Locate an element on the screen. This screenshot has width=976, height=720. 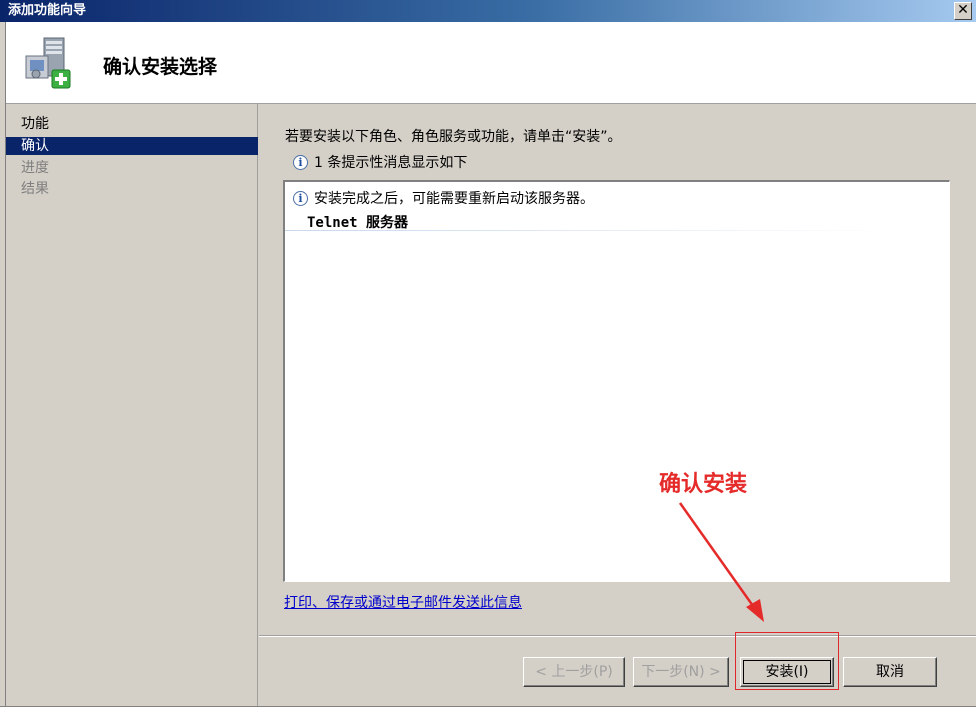
intro-text: 若要安装以下角色、角色服务或功能，请单击“安装”。 is located at coordinates (453, 137).